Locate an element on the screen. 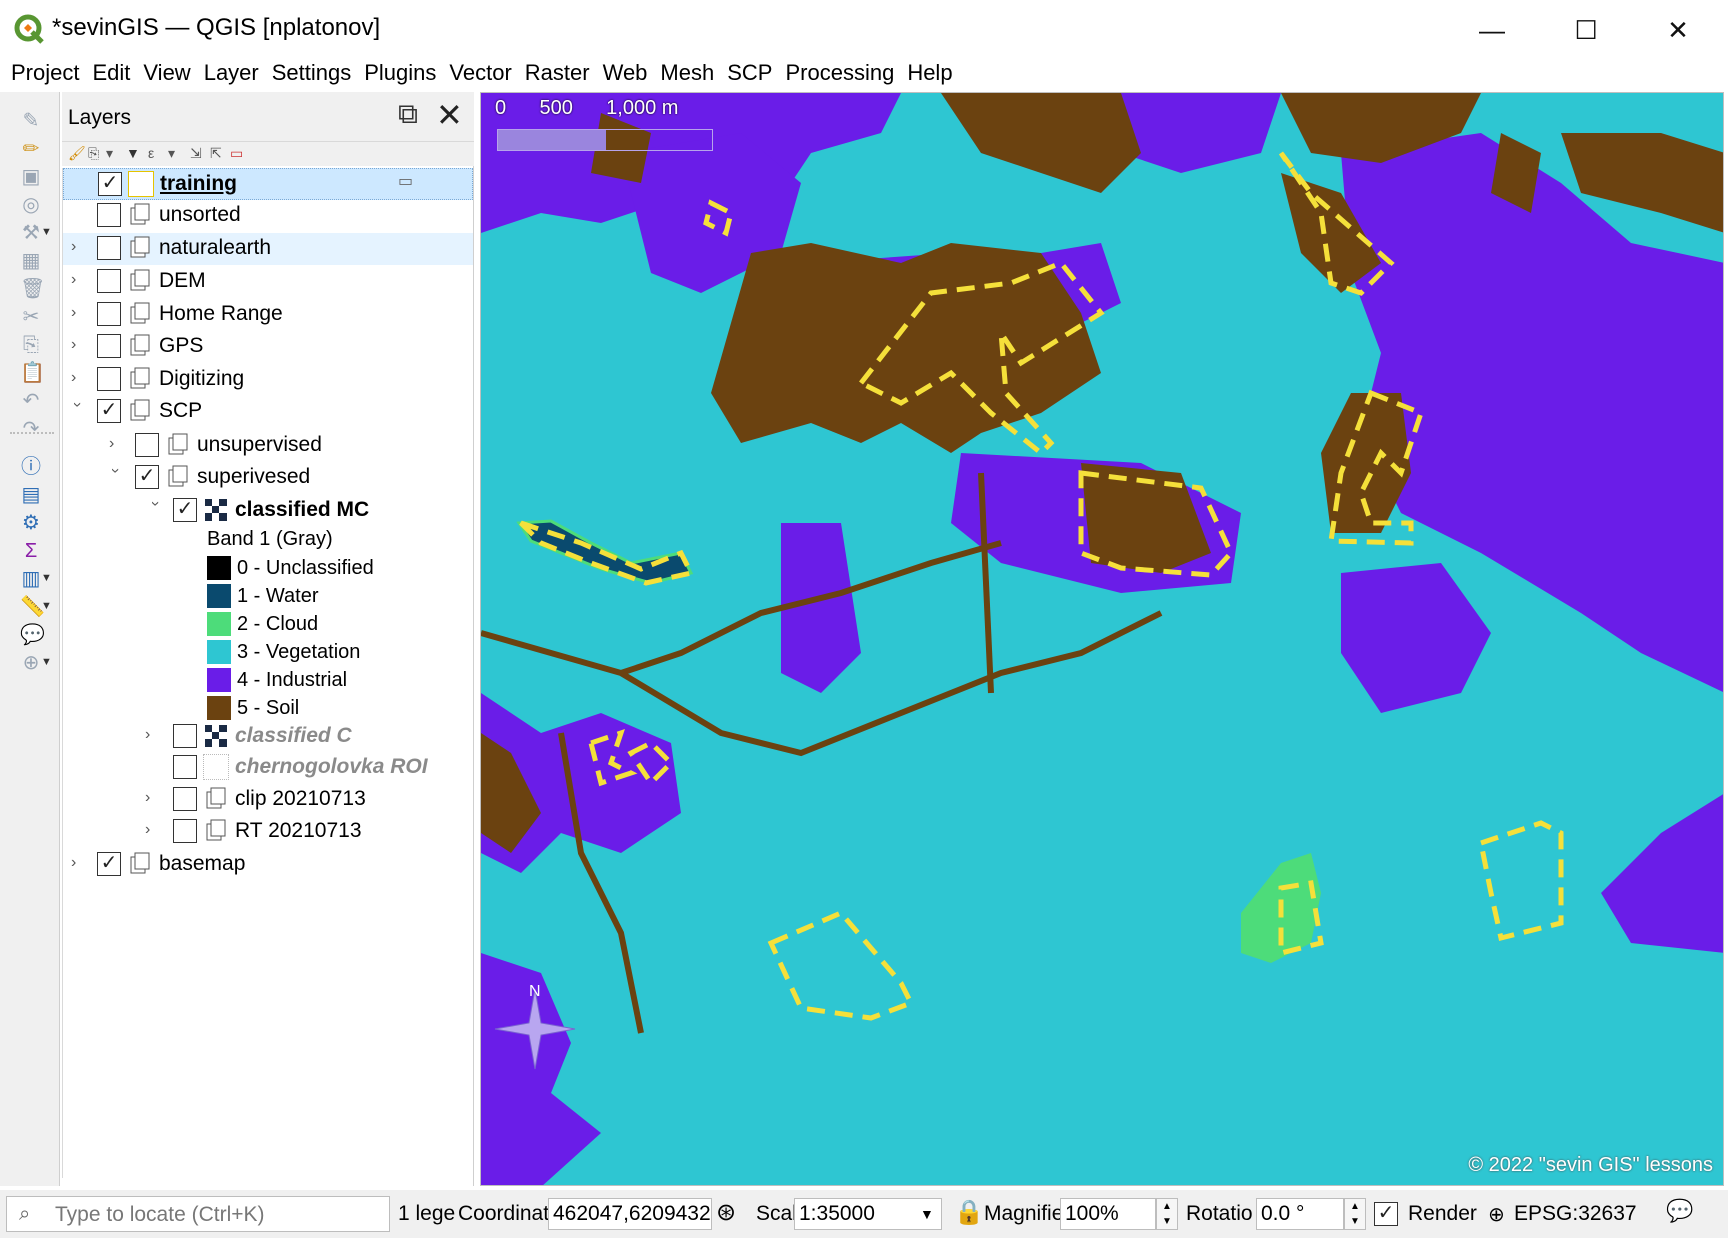 The width and height of the screenshot is (1728, 1238). filter-legend-icon: ▼ is located at coordinates (133, 153).